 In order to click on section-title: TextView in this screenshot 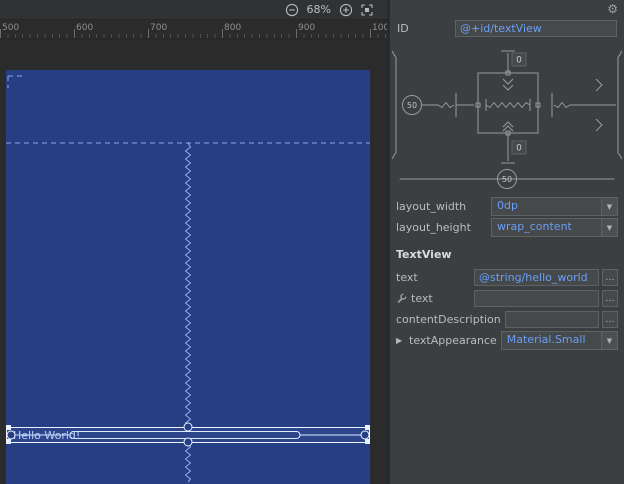, I will do `click(424, 254)`.